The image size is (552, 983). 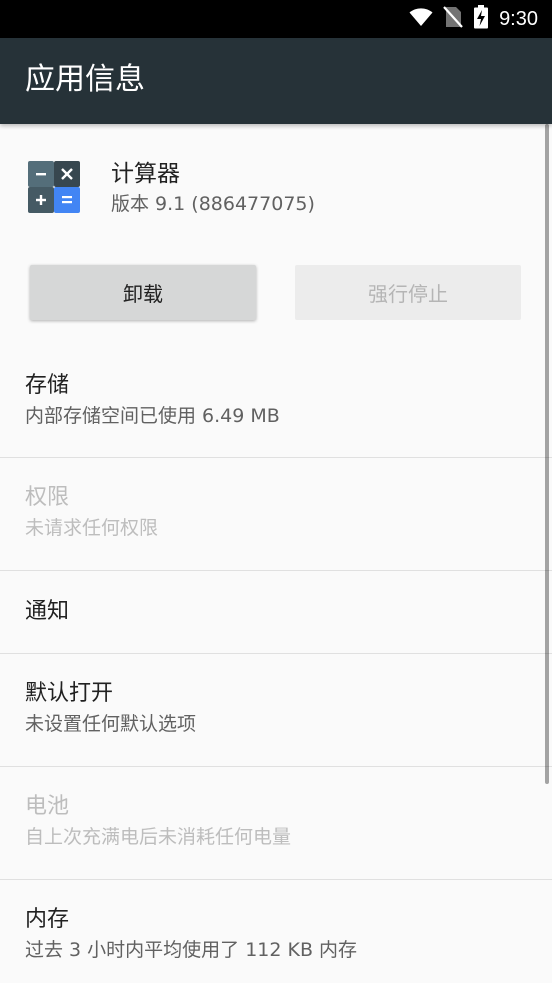 I want to click on app-header: 计算器 版本 9.1 (886477075), so click(x=276, y=189).